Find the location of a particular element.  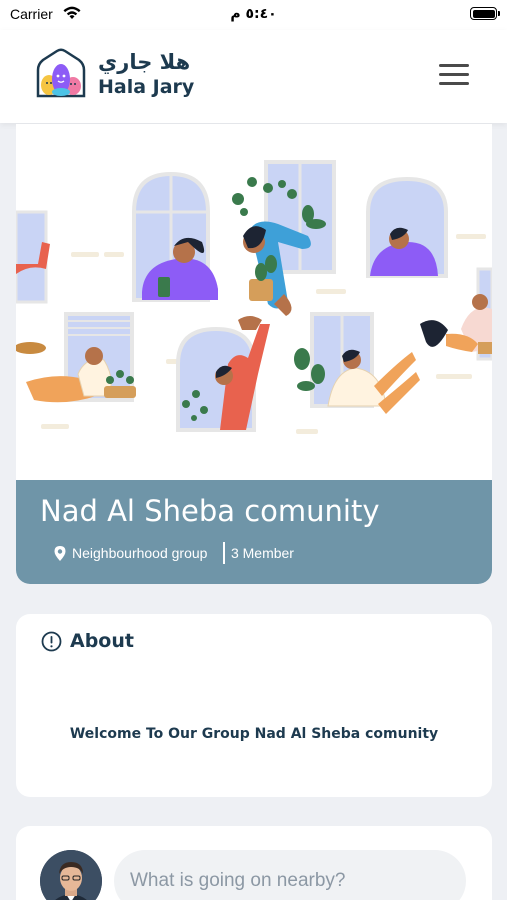

app-header: هلا جاري Hala Jary is located at coordinates (253, 76).